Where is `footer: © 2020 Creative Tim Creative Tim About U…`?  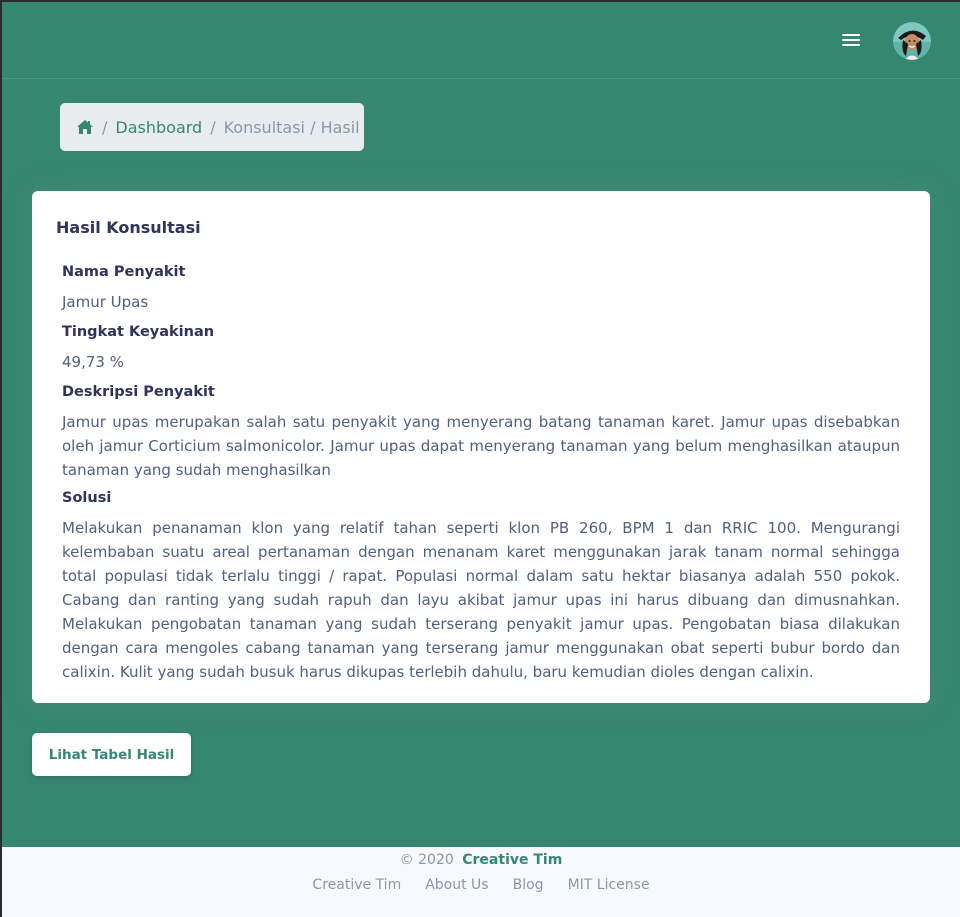 footer: © 2020 Creative Tim Creative Tim About U… is located at coordinates (481, 882).